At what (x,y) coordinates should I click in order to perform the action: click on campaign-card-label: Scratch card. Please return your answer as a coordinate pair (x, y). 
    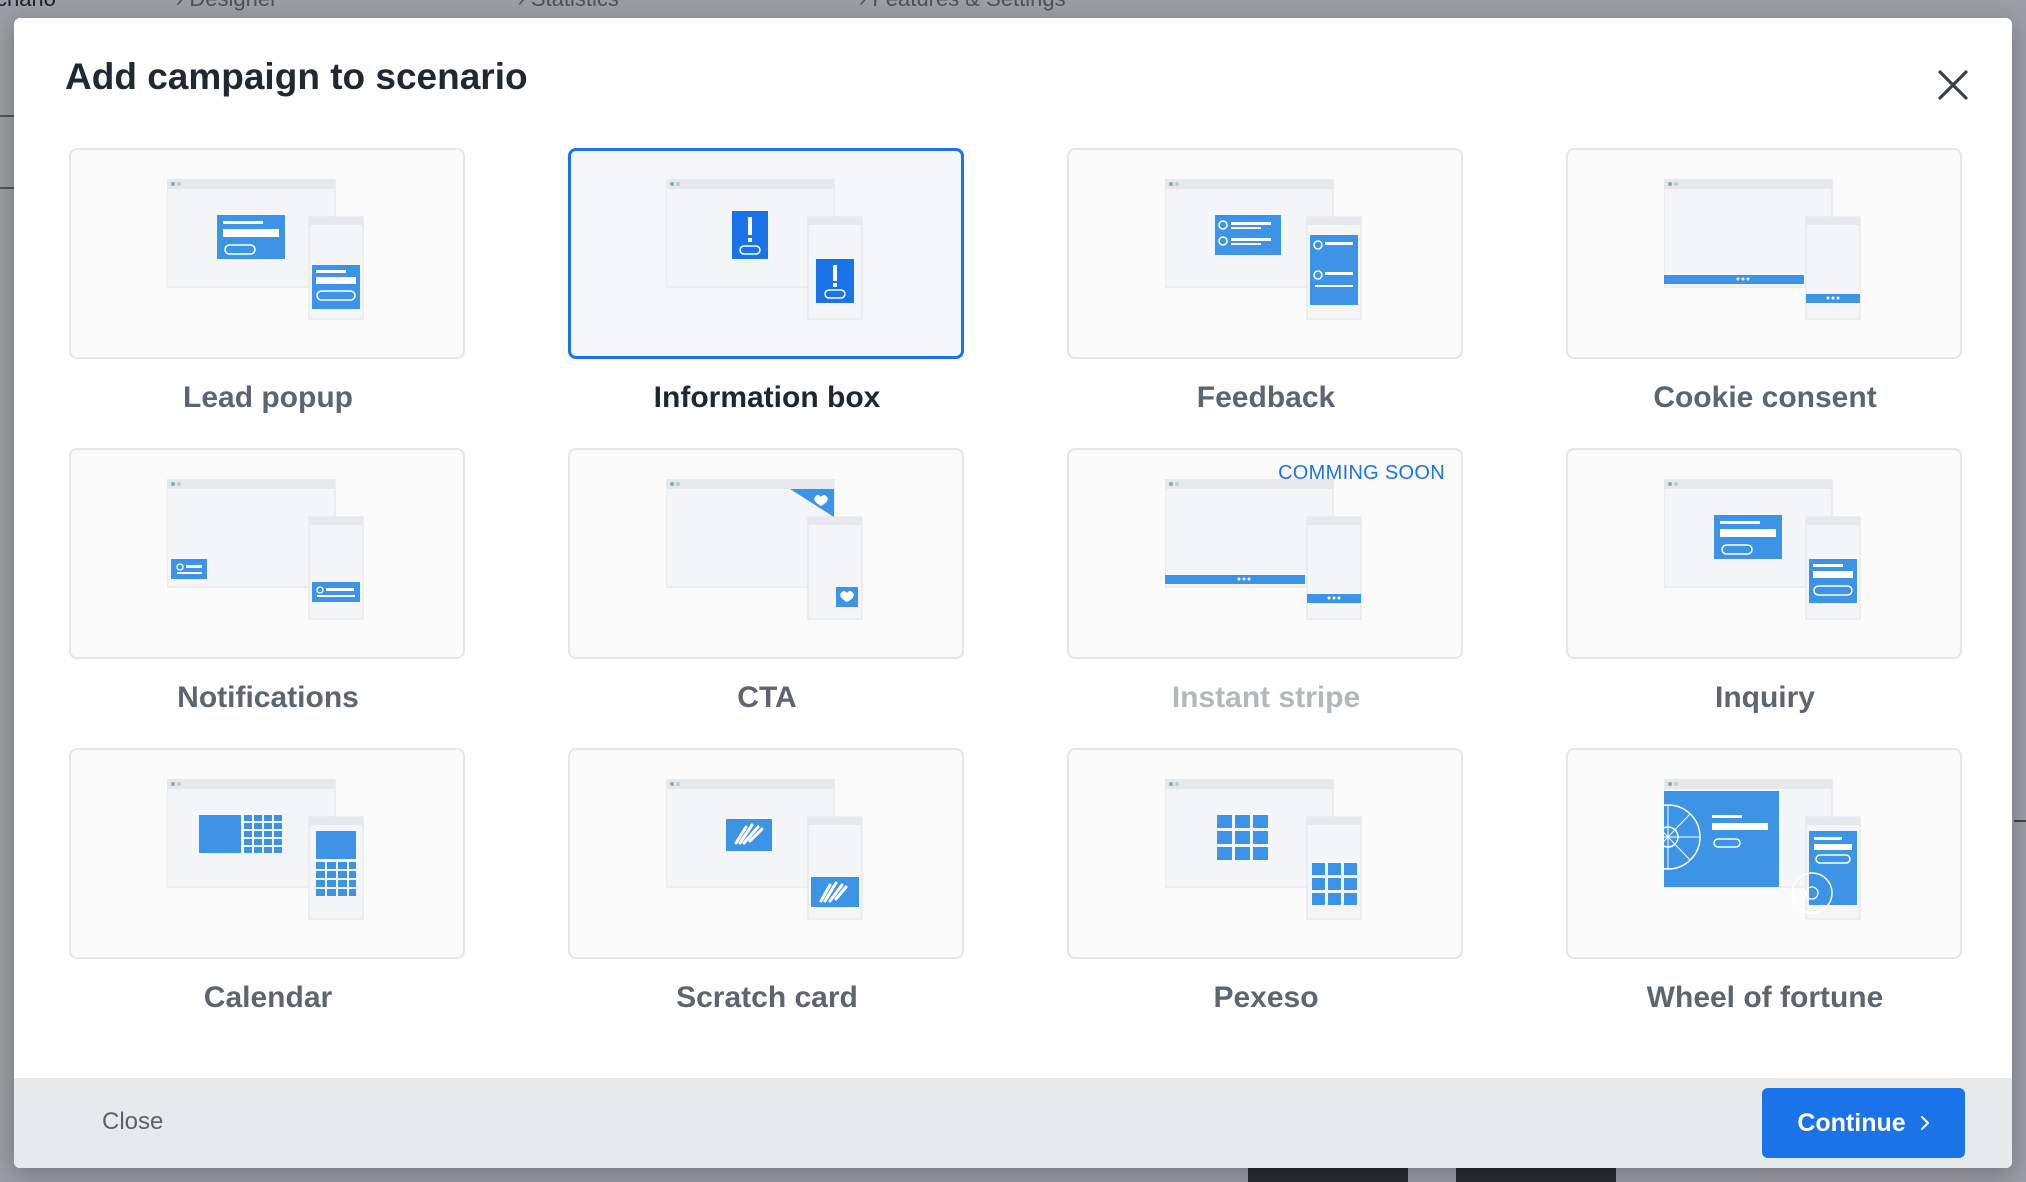
    Looking at the image, I should click on (767, 997).